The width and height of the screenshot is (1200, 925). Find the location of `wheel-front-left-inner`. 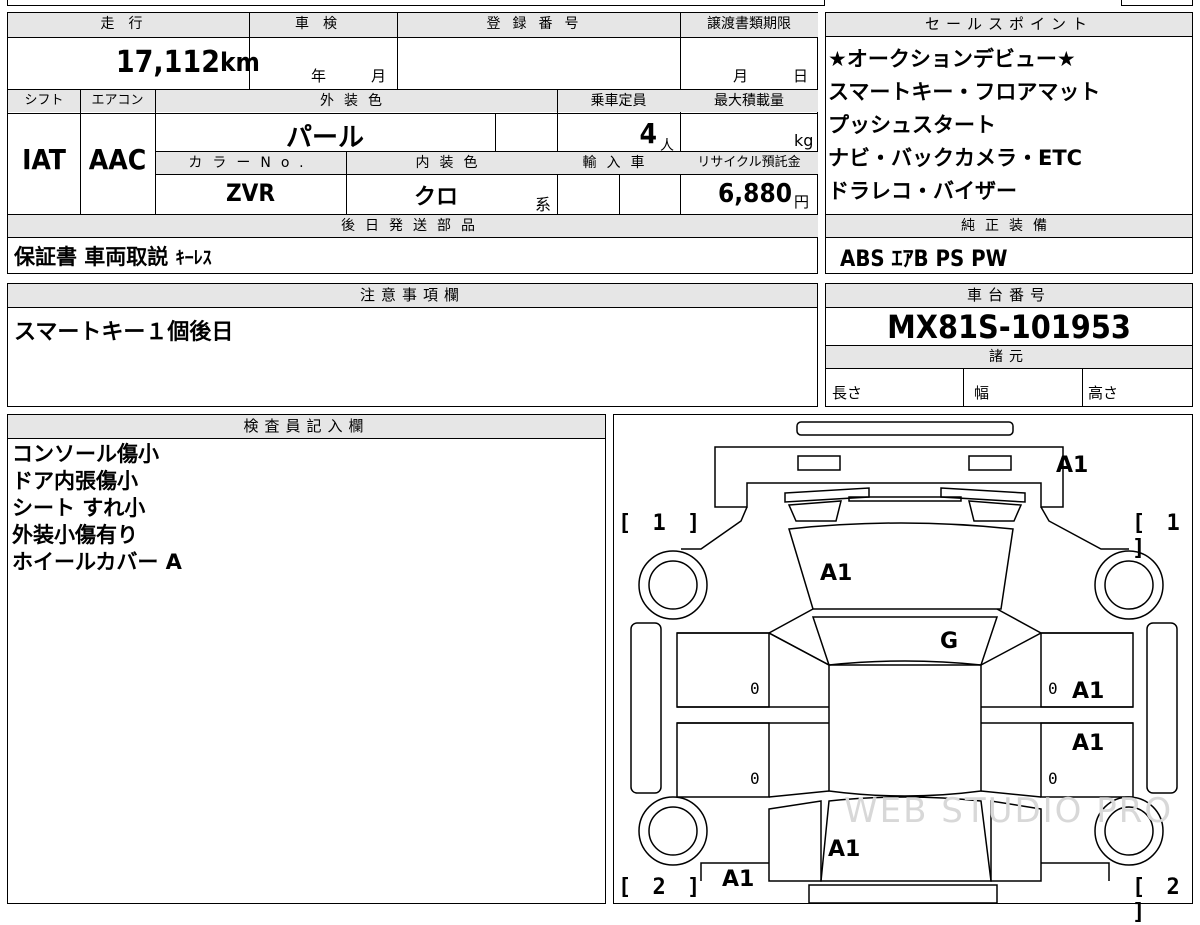

wheel-front-left-inner is located at coordinates (673, 831).